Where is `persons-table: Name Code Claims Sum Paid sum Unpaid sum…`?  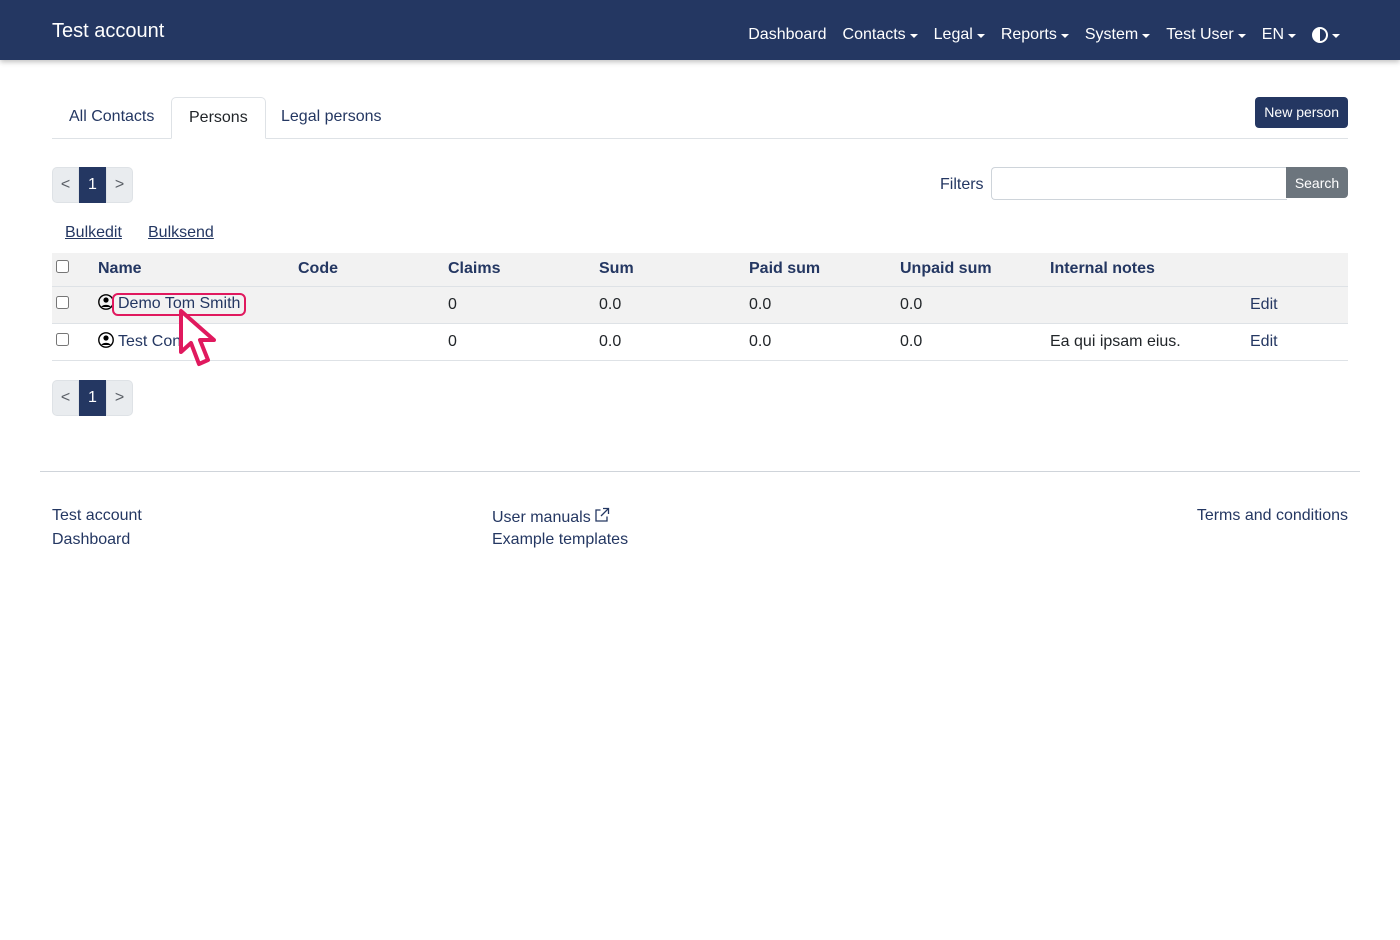 persons-table: Name Code Claims Sum Paid sum Unpaid sum… is located at coordinates (700, 307).